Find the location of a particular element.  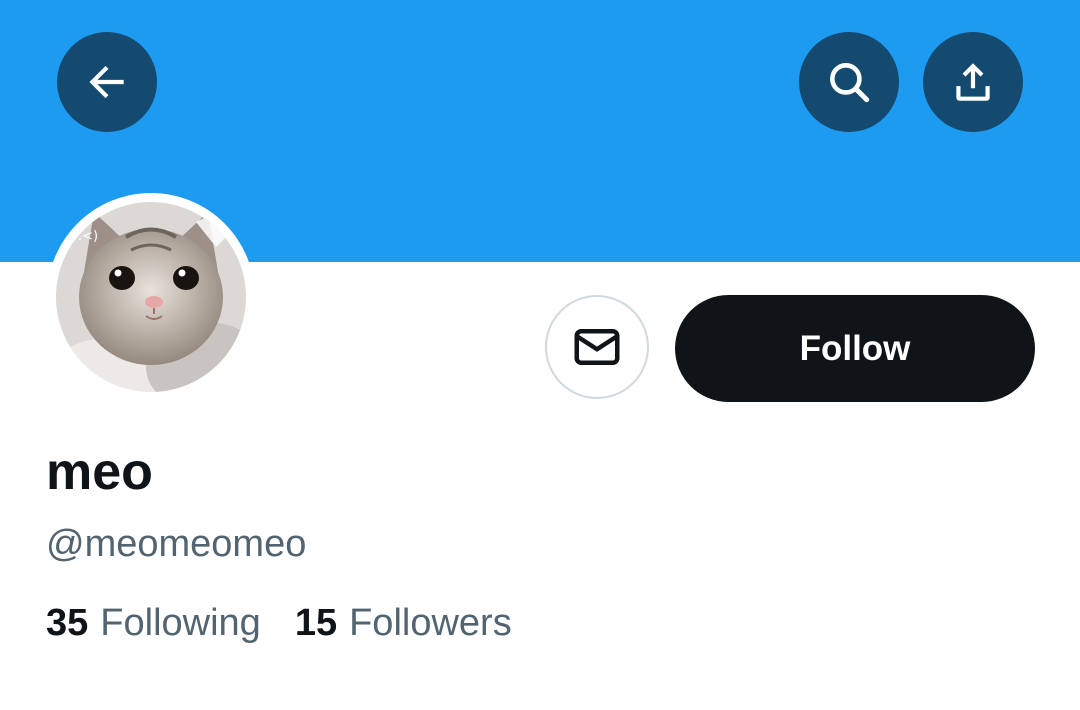

display-name: meo is located at coordinates (99, 472).